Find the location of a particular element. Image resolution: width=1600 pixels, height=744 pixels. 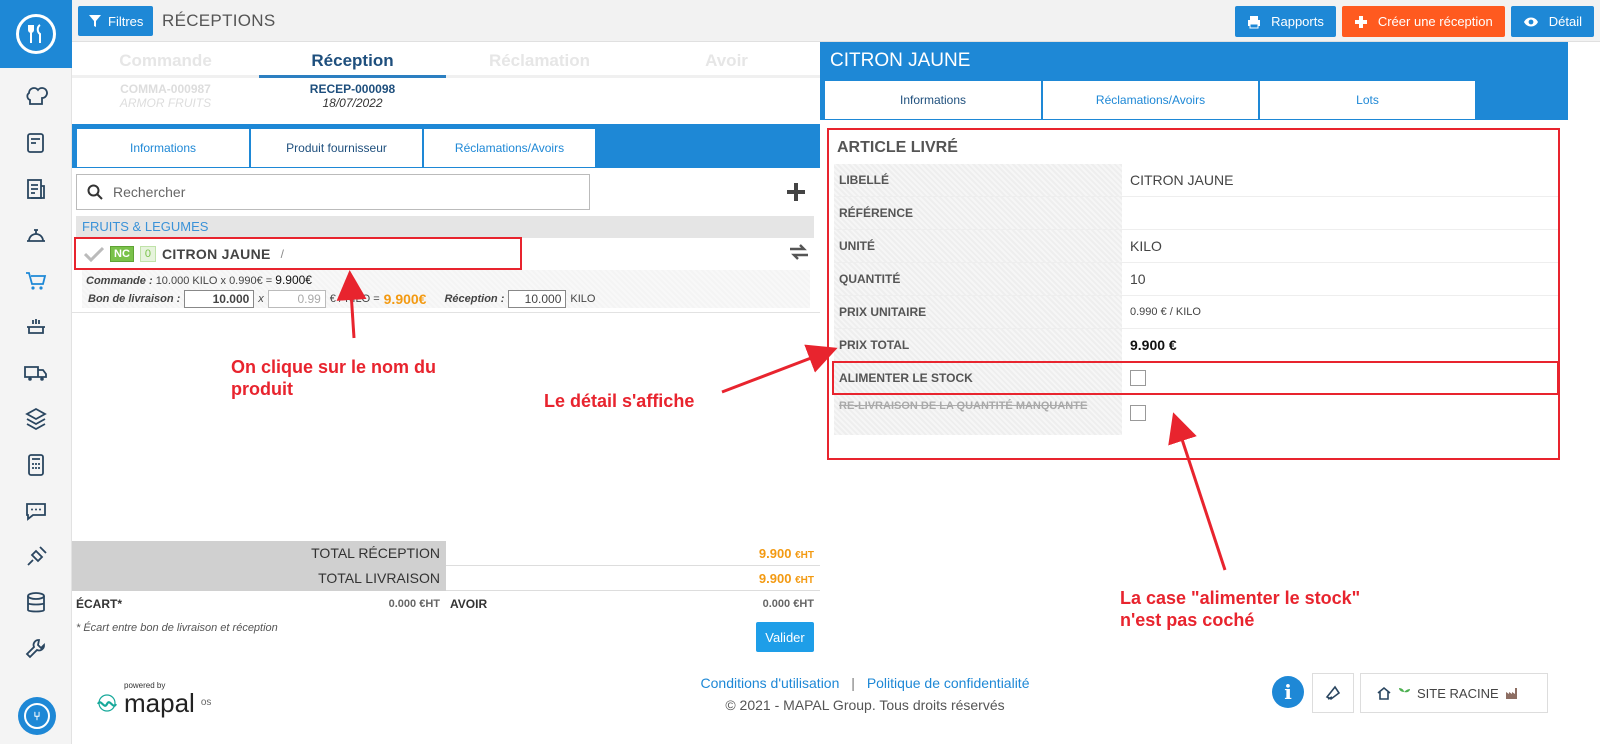

home-icon is located at coordinates (1384, 693).